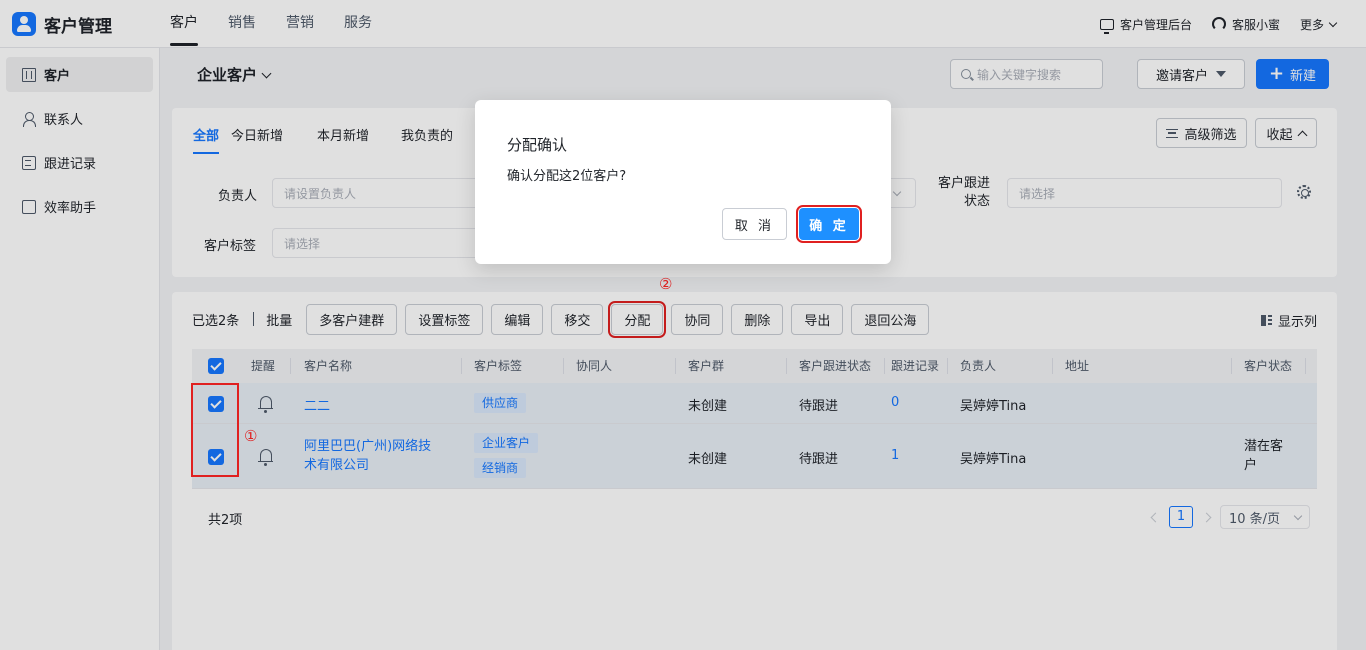  Describe the element at coordinates (215, 430) in the screenshot. I see `checkbox-highlight-box` at that location.